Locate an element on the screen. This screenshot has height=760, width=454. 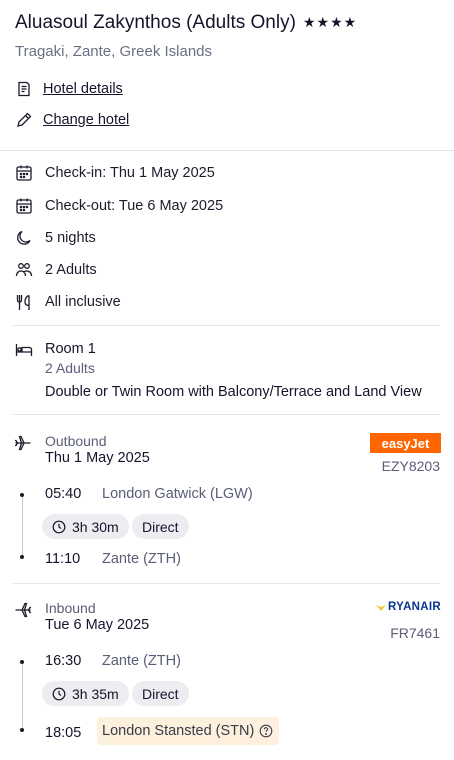
document-icon is located at coordinates (24, 89).